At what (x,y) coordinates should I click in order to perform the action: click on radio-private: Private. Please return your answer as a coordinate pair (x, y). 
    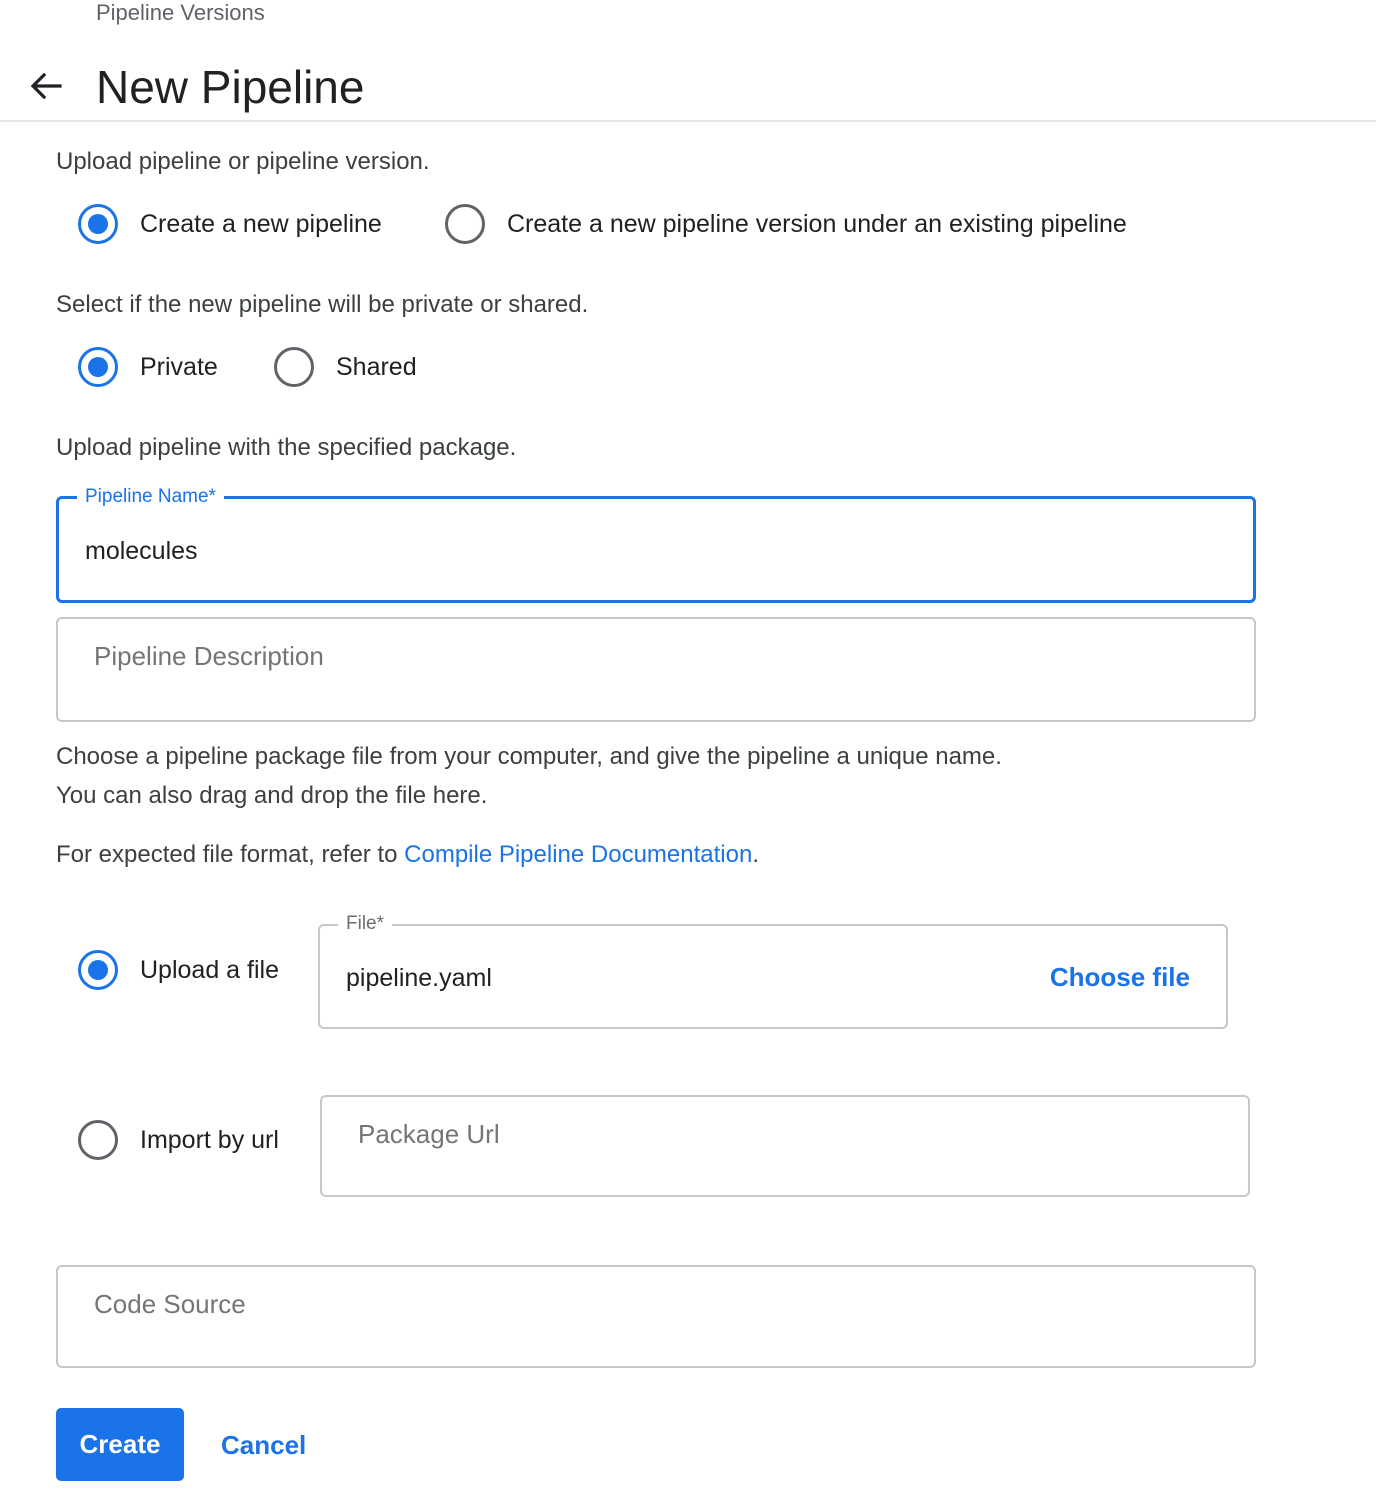
    Looking at the image, I should click on (148, 367).